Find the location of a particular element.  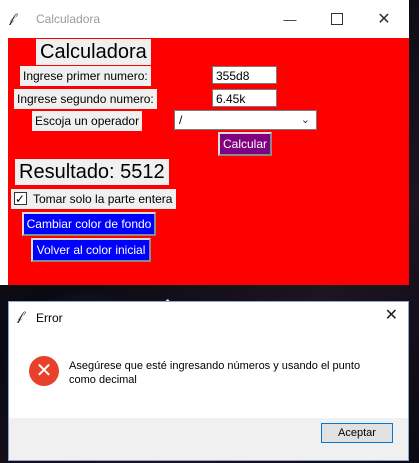

close-button: ✕ is located at coordinates (384, 19).